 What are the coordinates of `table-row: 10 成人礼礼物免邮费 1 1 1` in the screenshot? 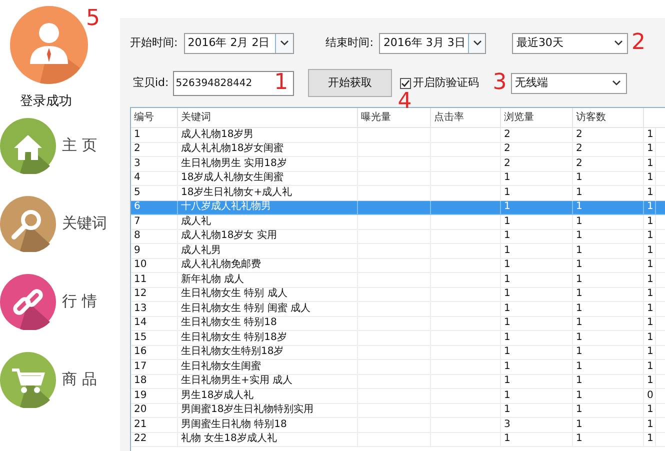 It's located at (398, 265).